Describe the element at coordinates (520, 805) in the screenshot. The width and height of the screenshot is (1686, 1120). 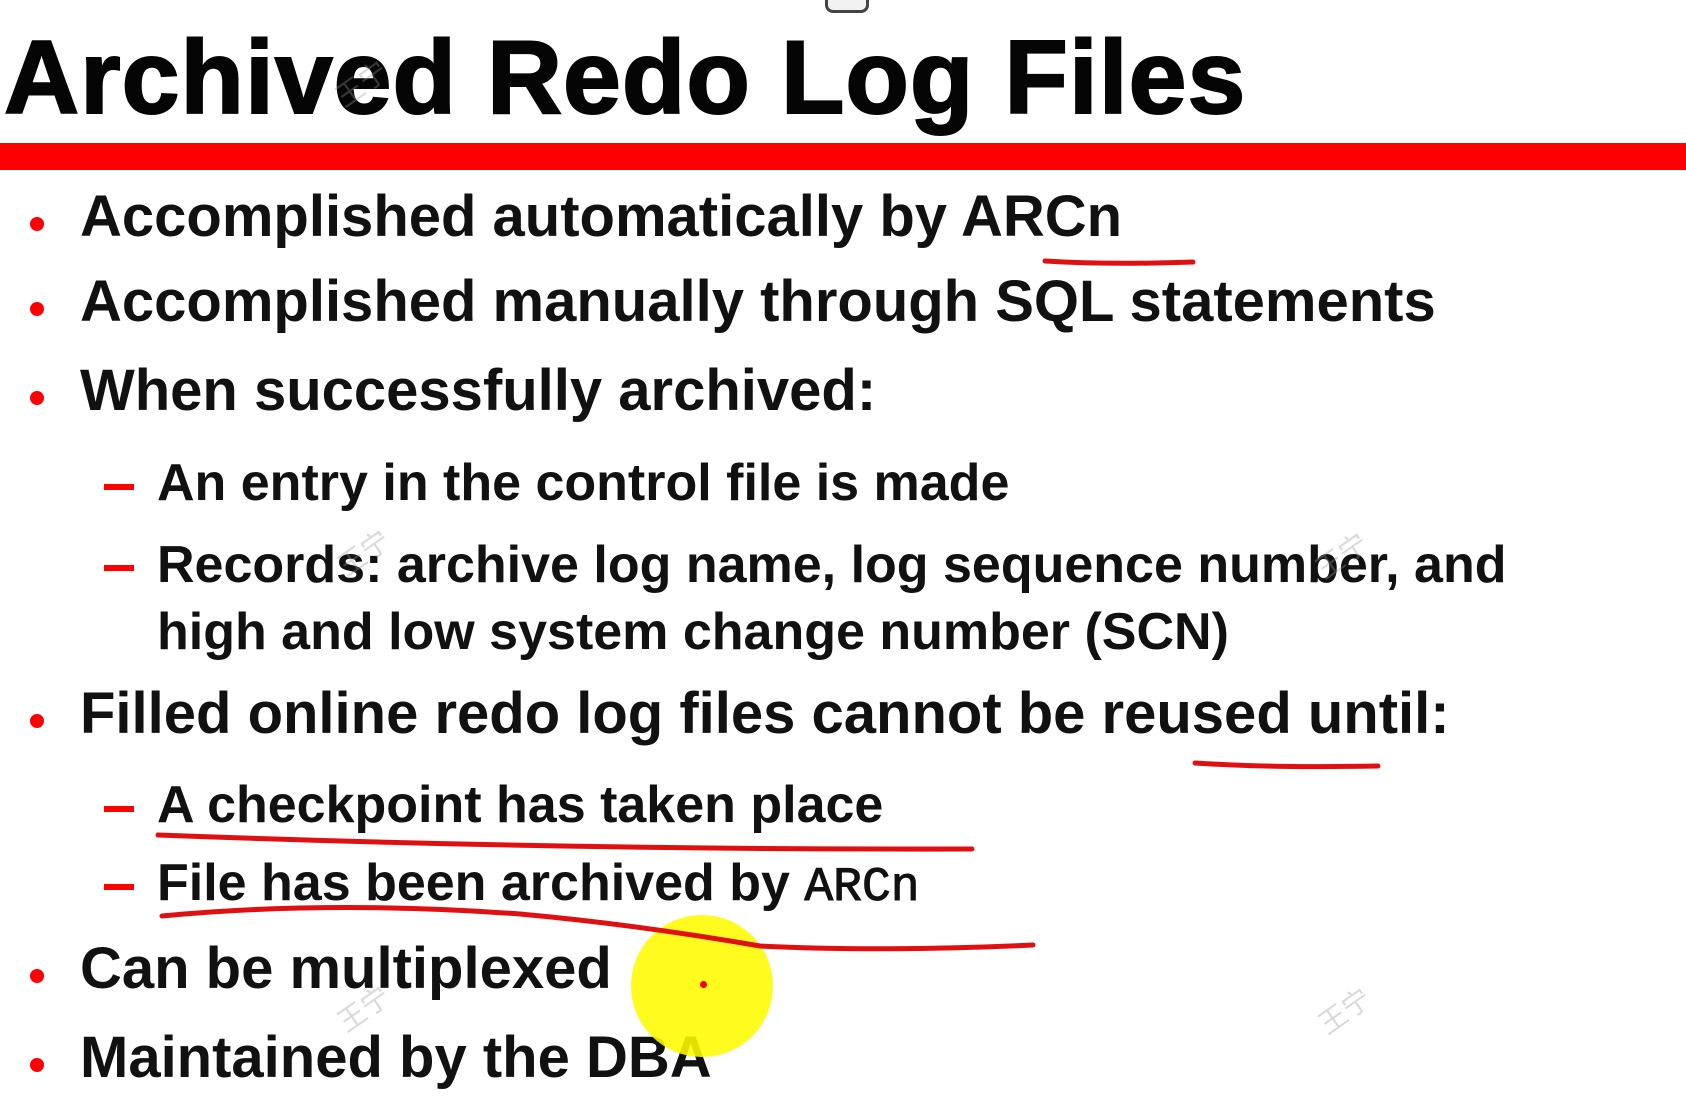
I see `sub-bullet-item: A checkpoint has taken place` at that location.